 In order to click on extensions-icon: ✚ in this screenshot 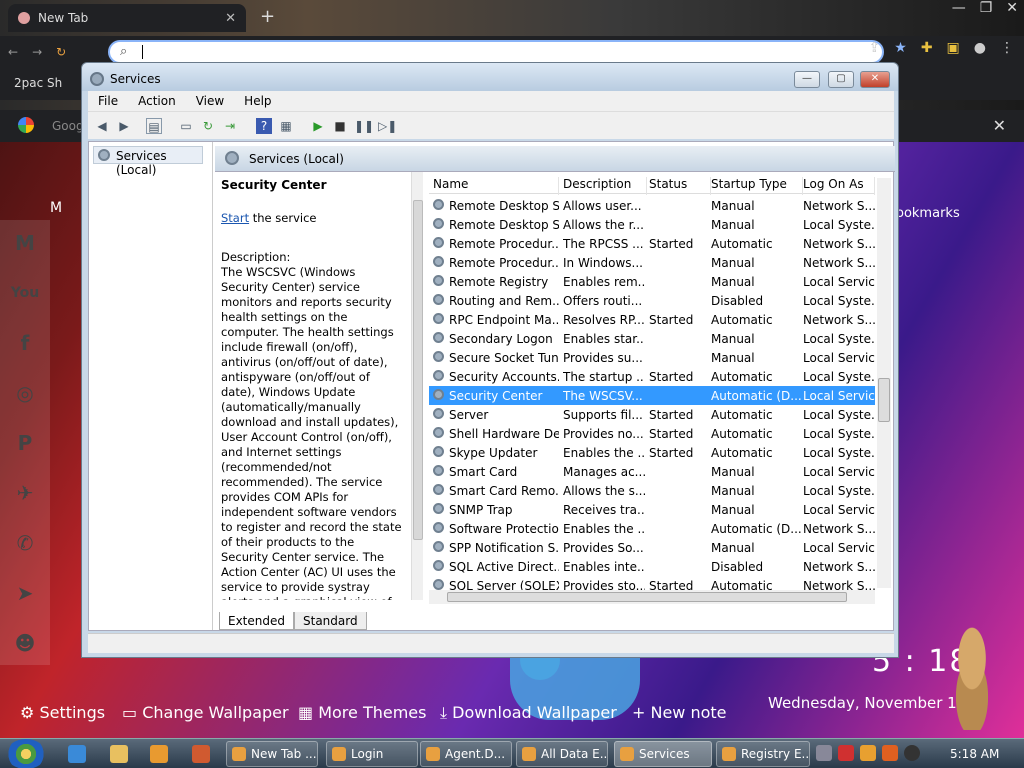, I will do `click(927, 48)`.